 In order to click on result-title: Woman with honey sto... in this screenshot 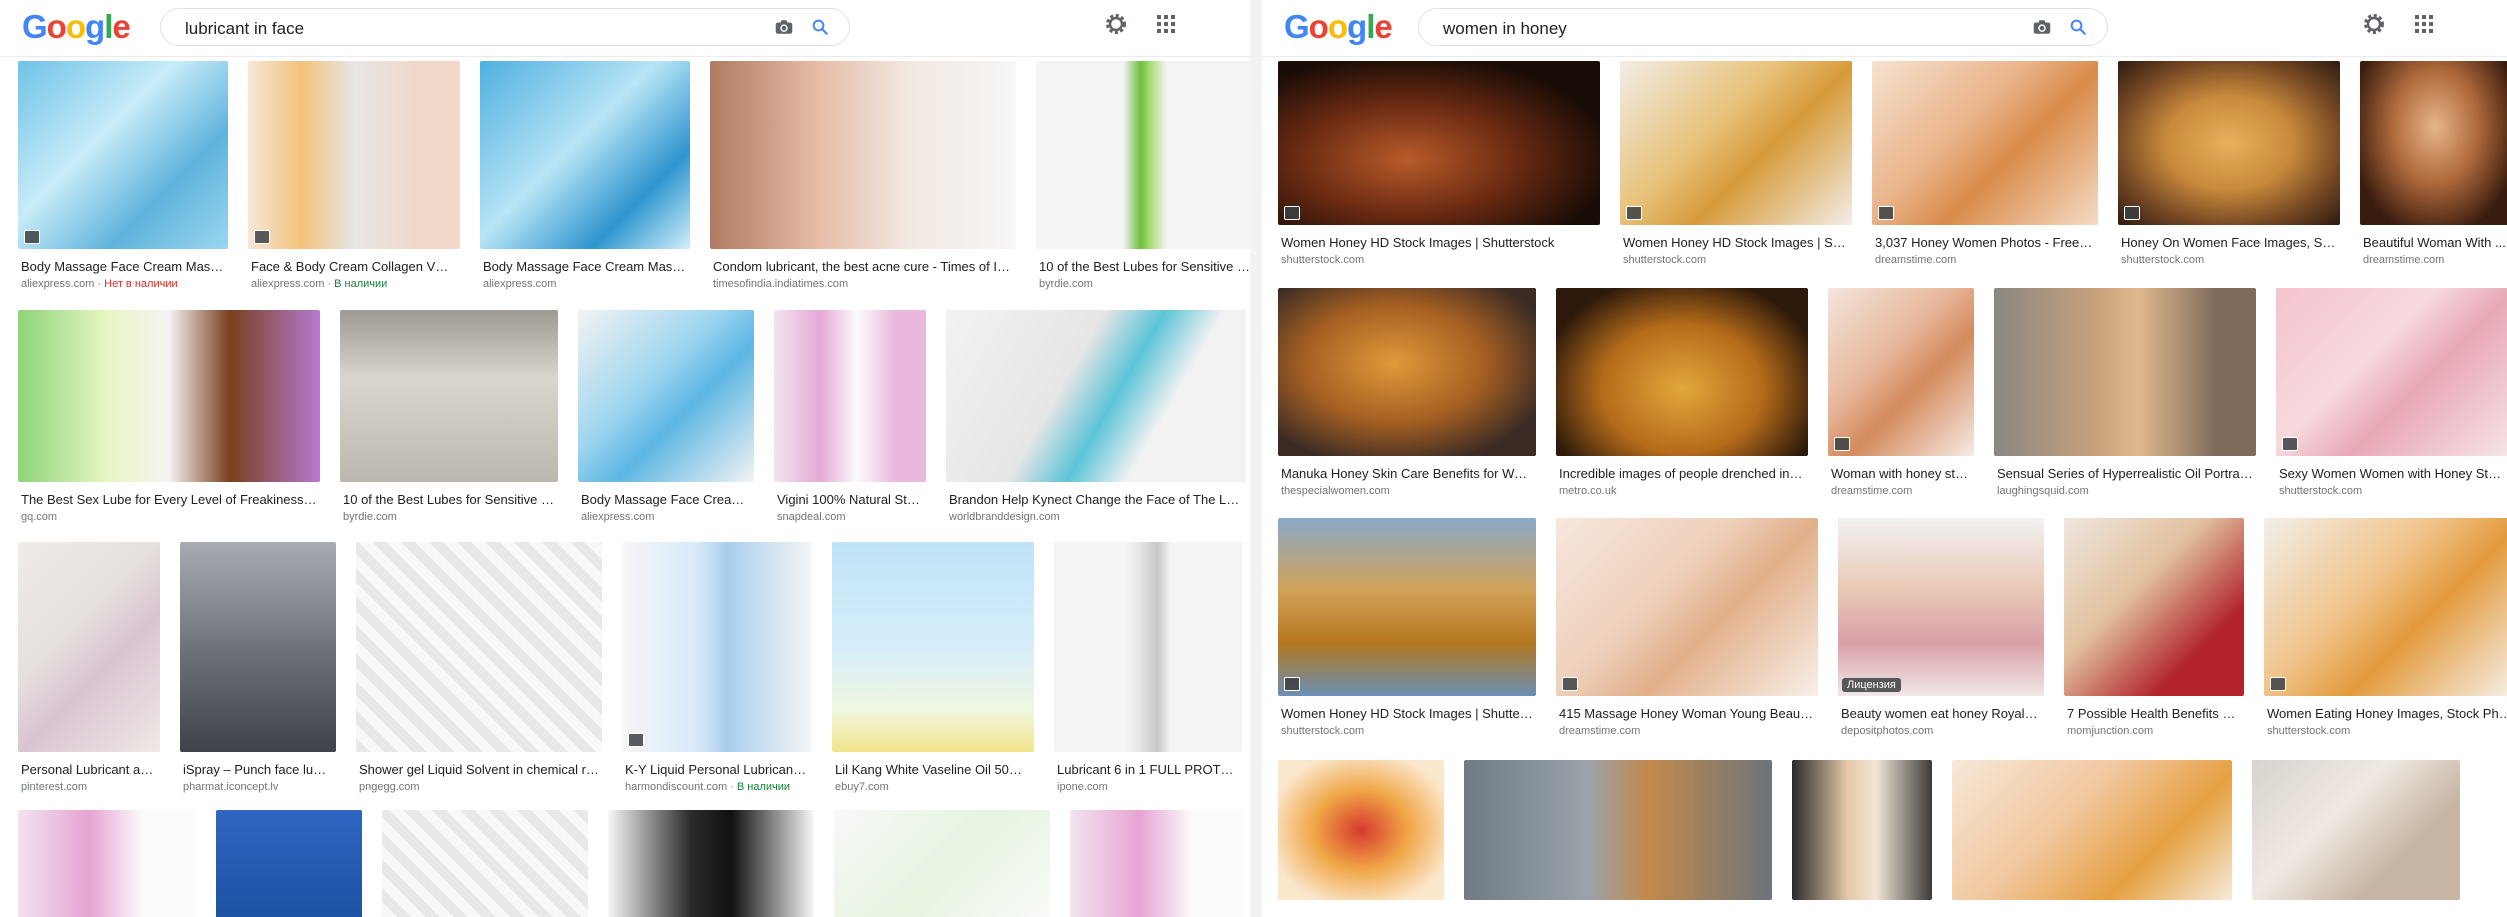, I will do `click(1901, 474)`.